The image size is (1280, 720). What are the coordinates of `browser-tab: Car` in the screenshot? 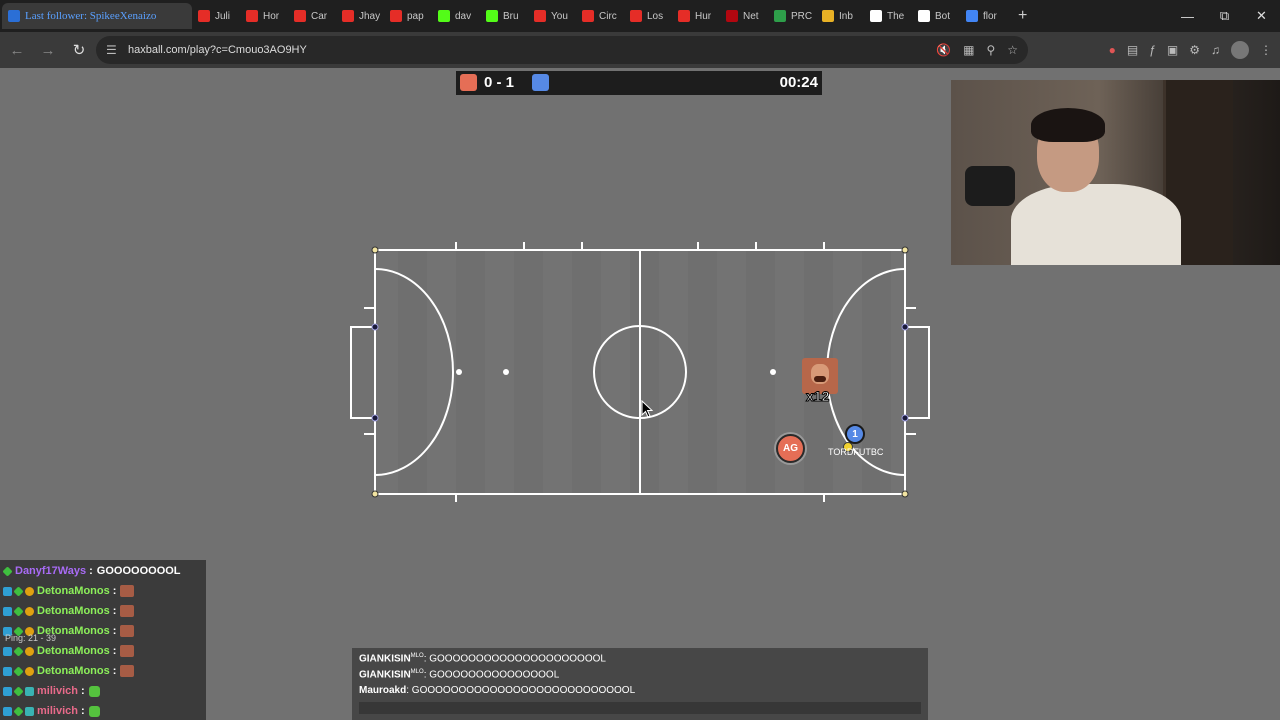 It's located at (312, 16).